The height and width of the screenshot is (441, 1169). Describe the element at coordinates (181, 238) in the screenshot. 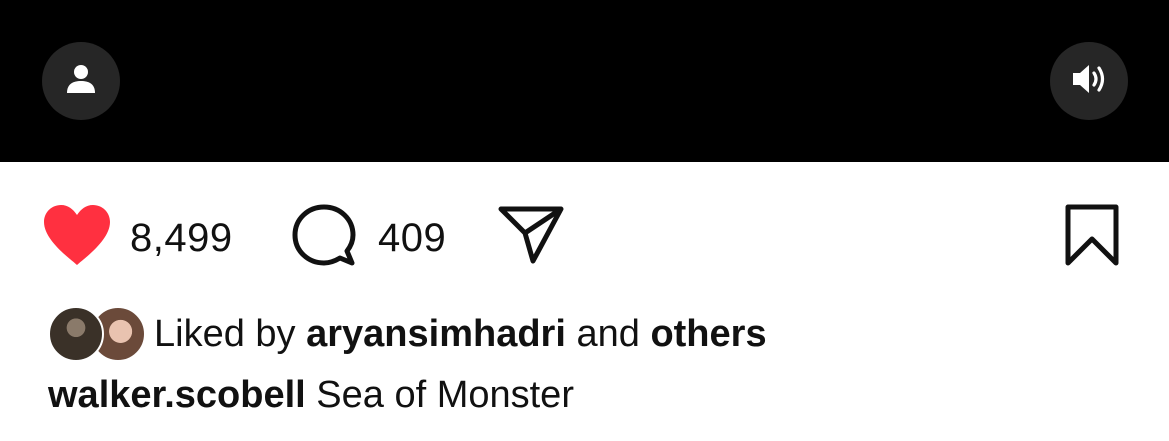

I see `like-count: 8,499` at that location.